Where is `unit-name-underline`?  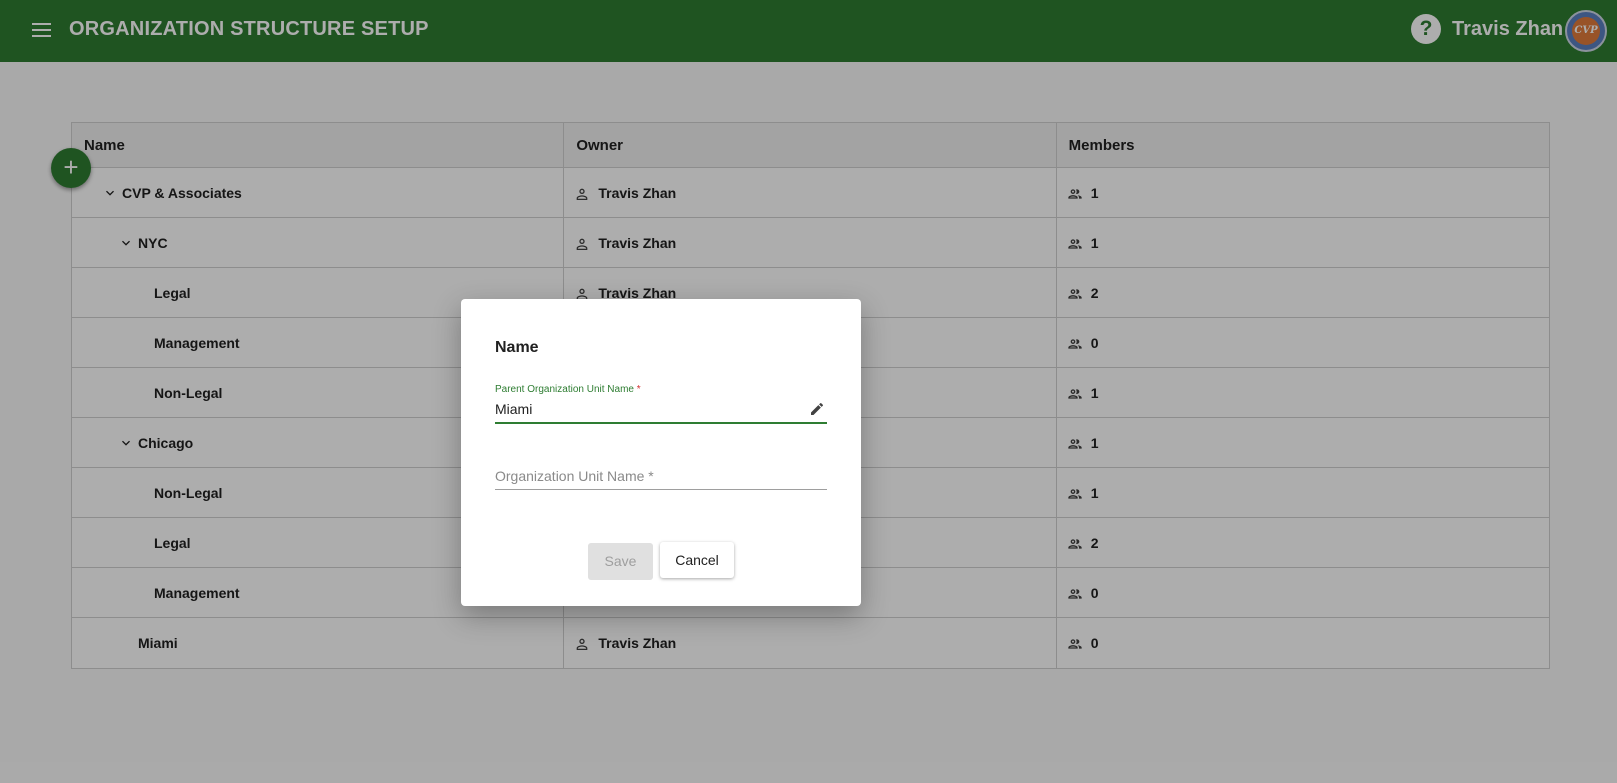
unit-name-underline is located at coordinates (661, 489).